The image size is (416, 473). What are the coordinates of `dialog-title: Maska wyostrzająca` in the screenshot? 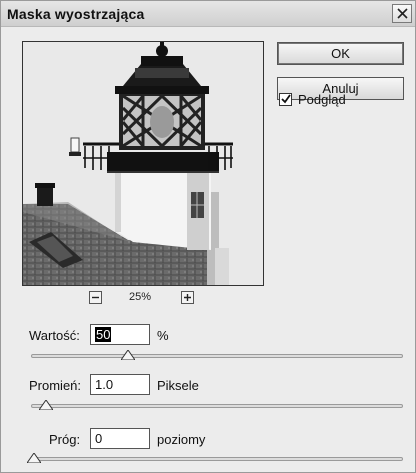 It's located at (76, 14).